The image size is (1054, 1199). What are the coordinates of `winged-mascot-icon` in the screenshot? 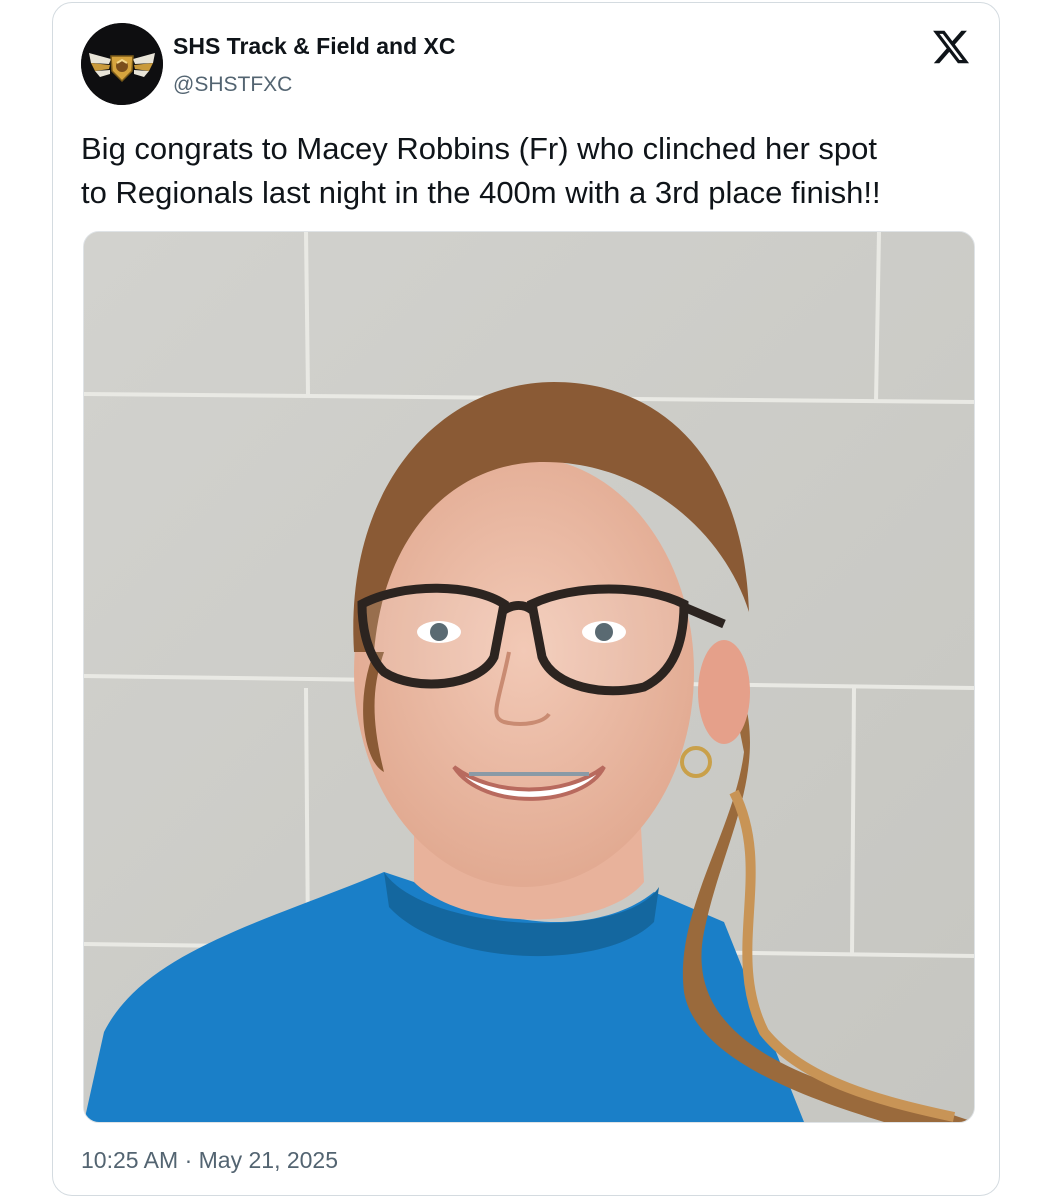 It's located at (122, 64).